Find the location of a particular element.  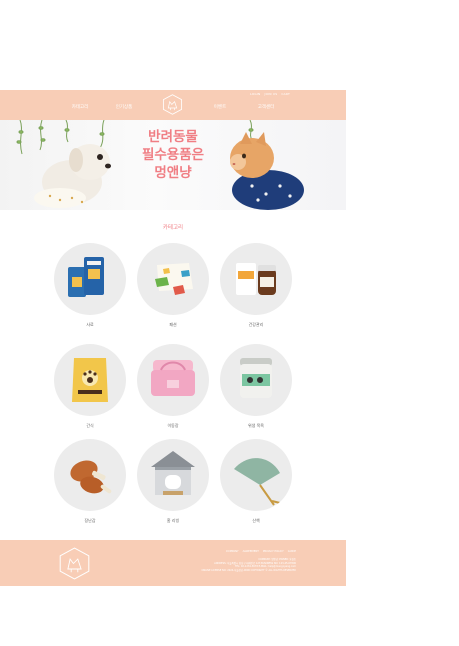

category-snack: 간식 is located at coordinates (90, 386).